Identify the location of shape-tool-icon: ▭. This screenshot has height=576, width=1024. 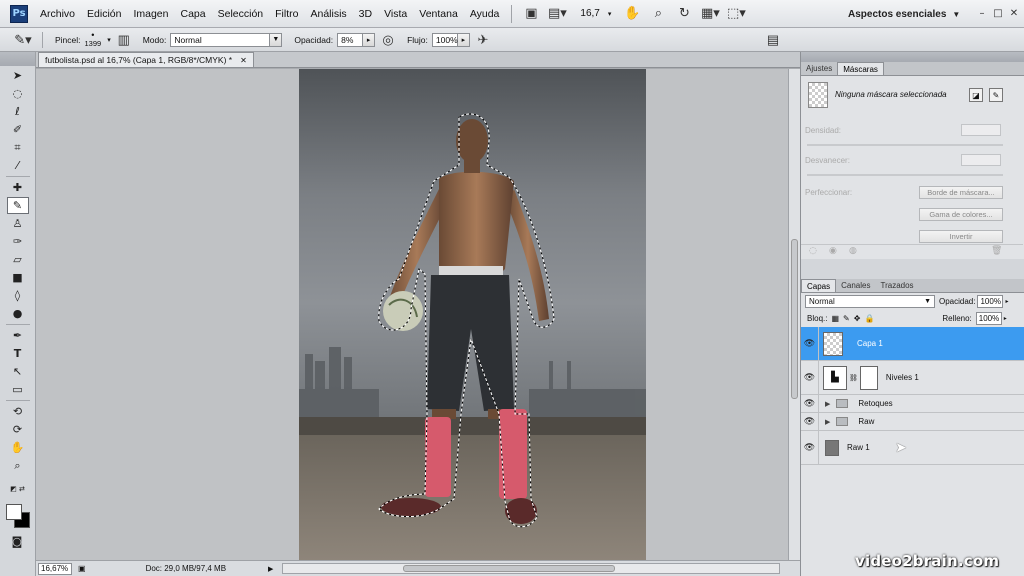
(18, 389).